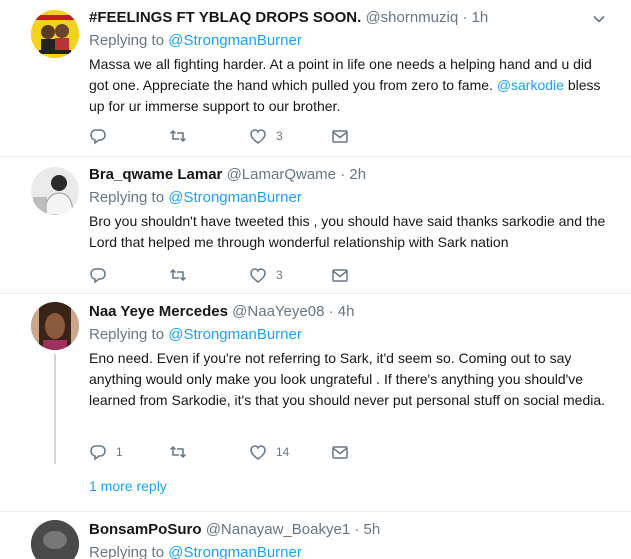  What do you see at coordinates (55, 409) in the screenshot?
I see `thread-line` at bounding box center [55, 409].